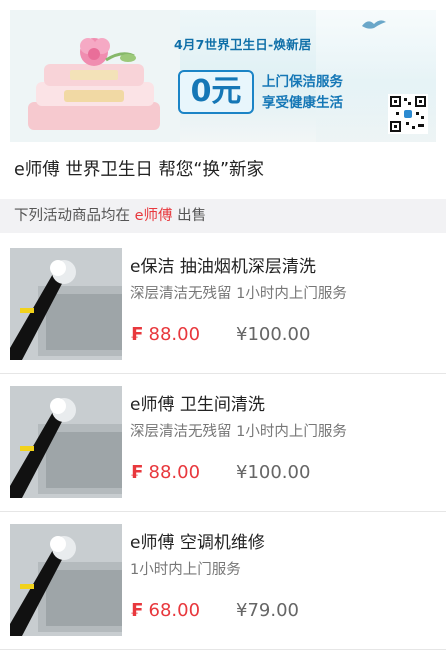 This screenshot has width=446, height=650. What do you see at coordinates (139, 170) in the screenshot?
I see `page-title: e师傅 世界卫生日 帮您“换”新家` at bounding box center [139, 170].